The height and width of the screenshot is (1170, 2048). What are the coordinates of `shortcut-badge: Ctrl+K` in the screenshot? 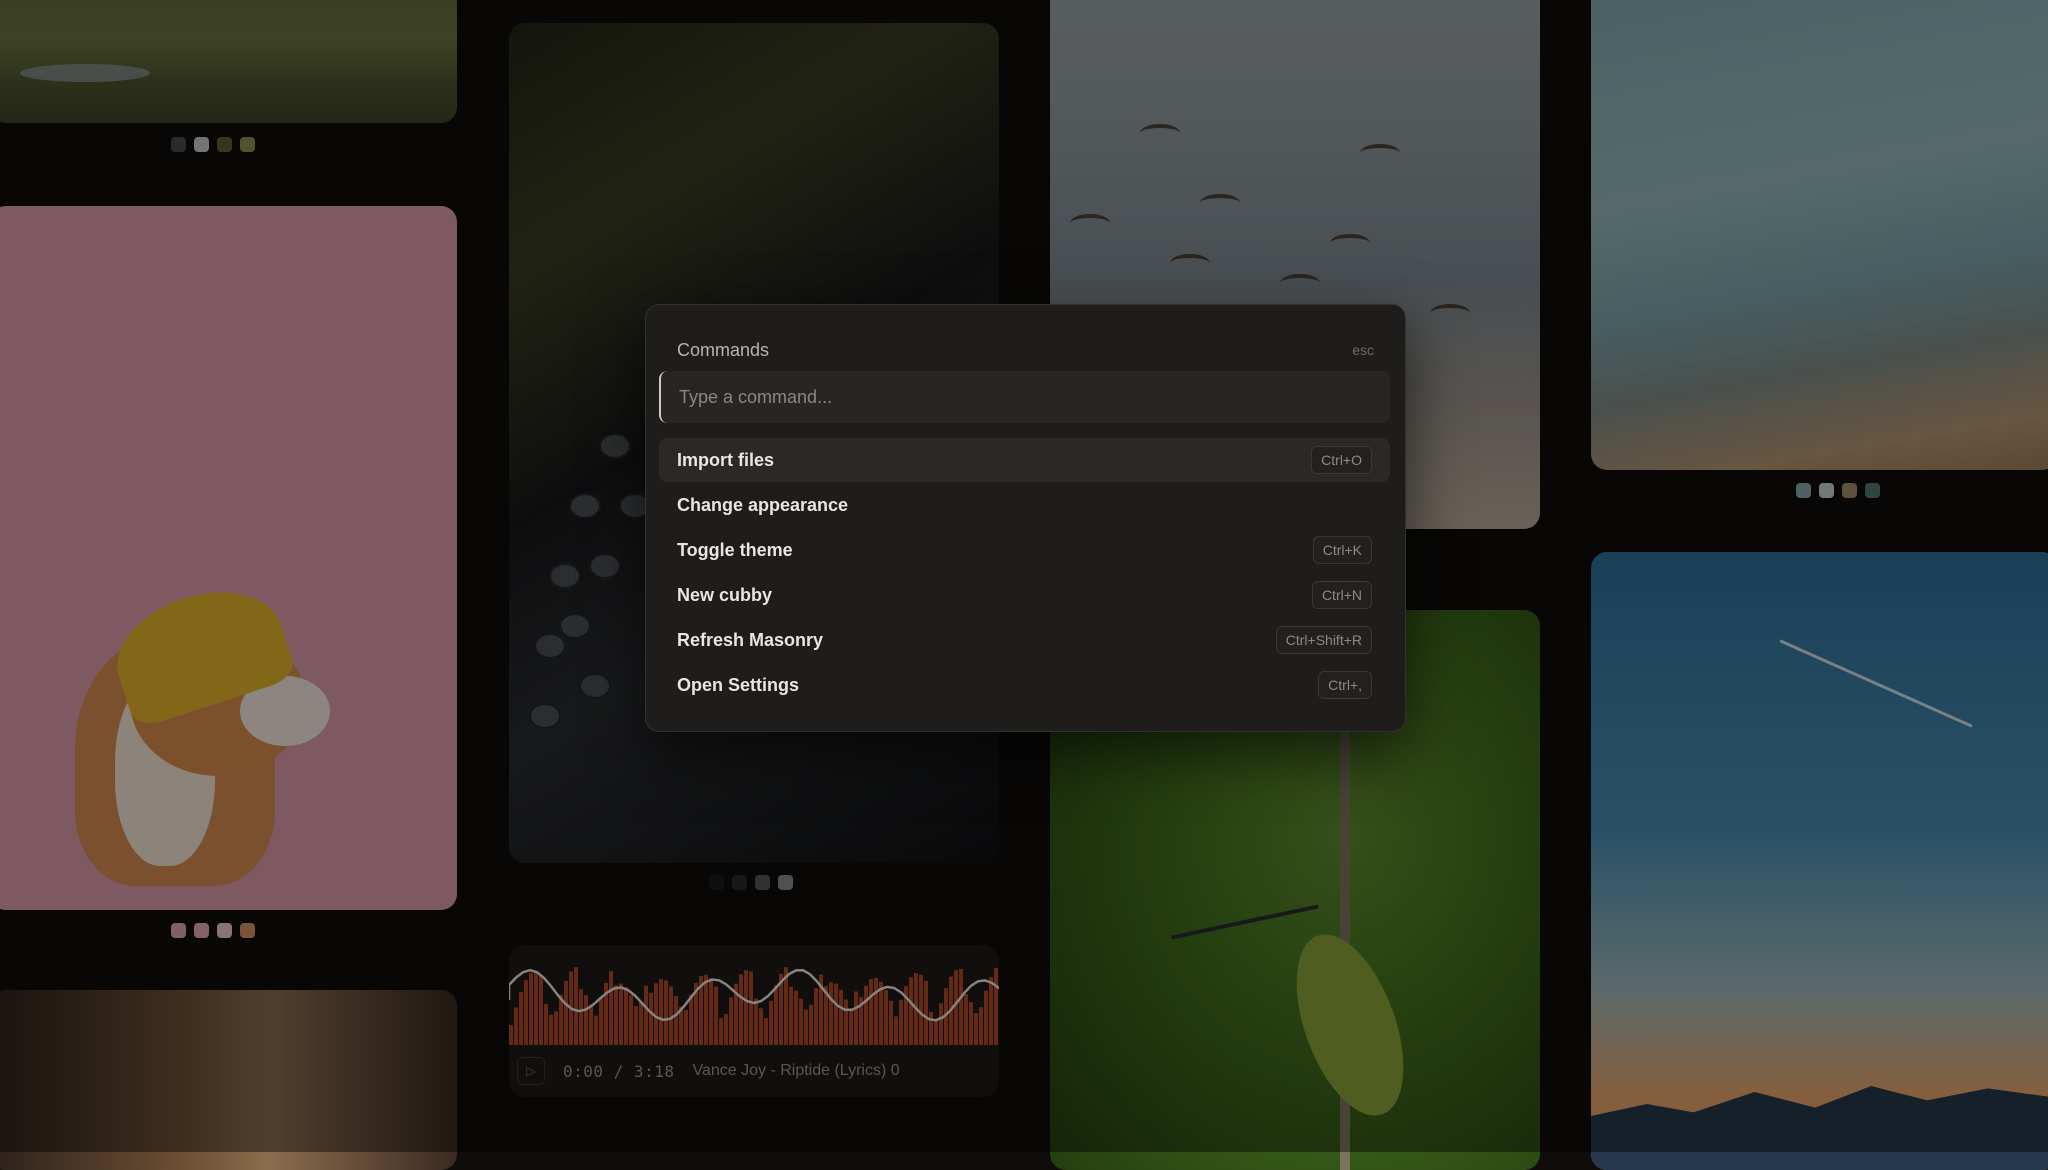 It's located at (1342, 550).